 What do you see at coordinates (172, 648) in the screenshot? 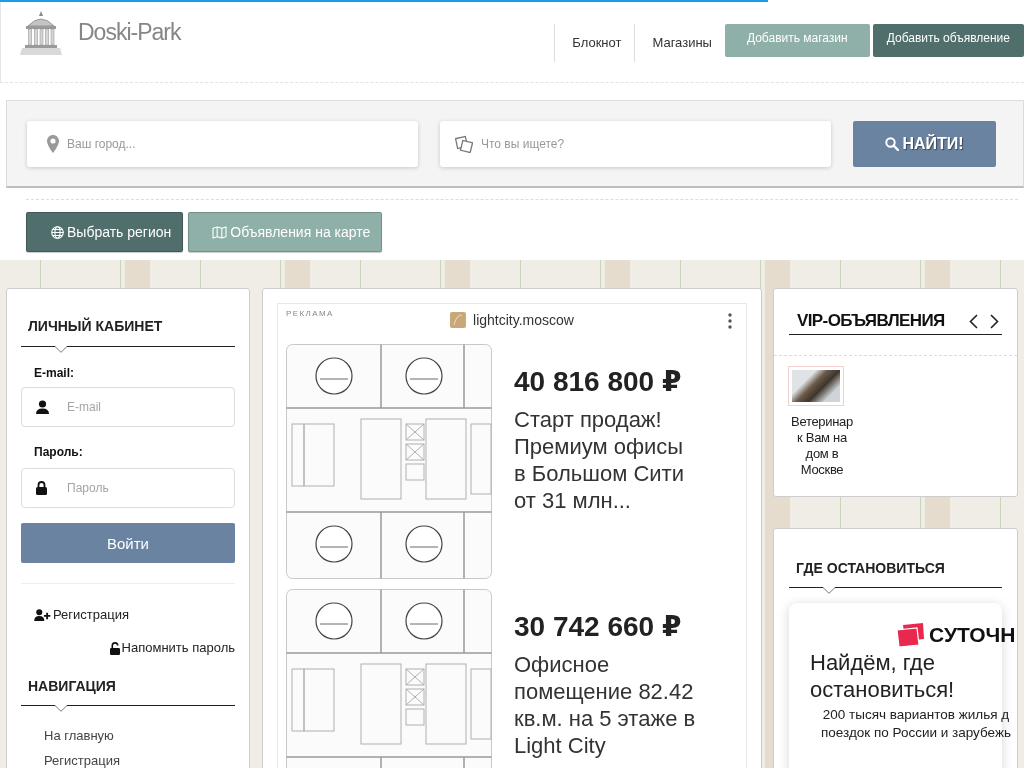
I see `remind-password-link: Напомнить пароль` at bounding box center [172, 648].